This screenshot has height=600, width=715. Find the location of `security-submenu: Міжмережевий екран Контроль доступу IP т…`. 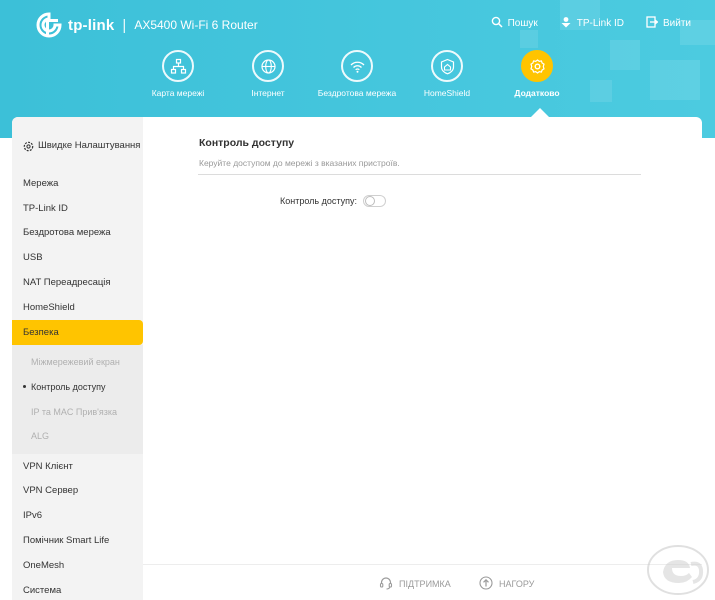

security-submenu: Міжмережевий екран Контроль доступу IP т… is located at coordinates (77, 399).